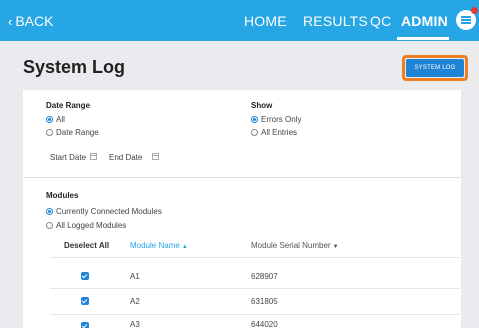 The width and height of the screenshot is (479, 328). Describe the element at coordinates (264, 301) in the screenshot. I see `module-serial-cell: 631805` at that location.